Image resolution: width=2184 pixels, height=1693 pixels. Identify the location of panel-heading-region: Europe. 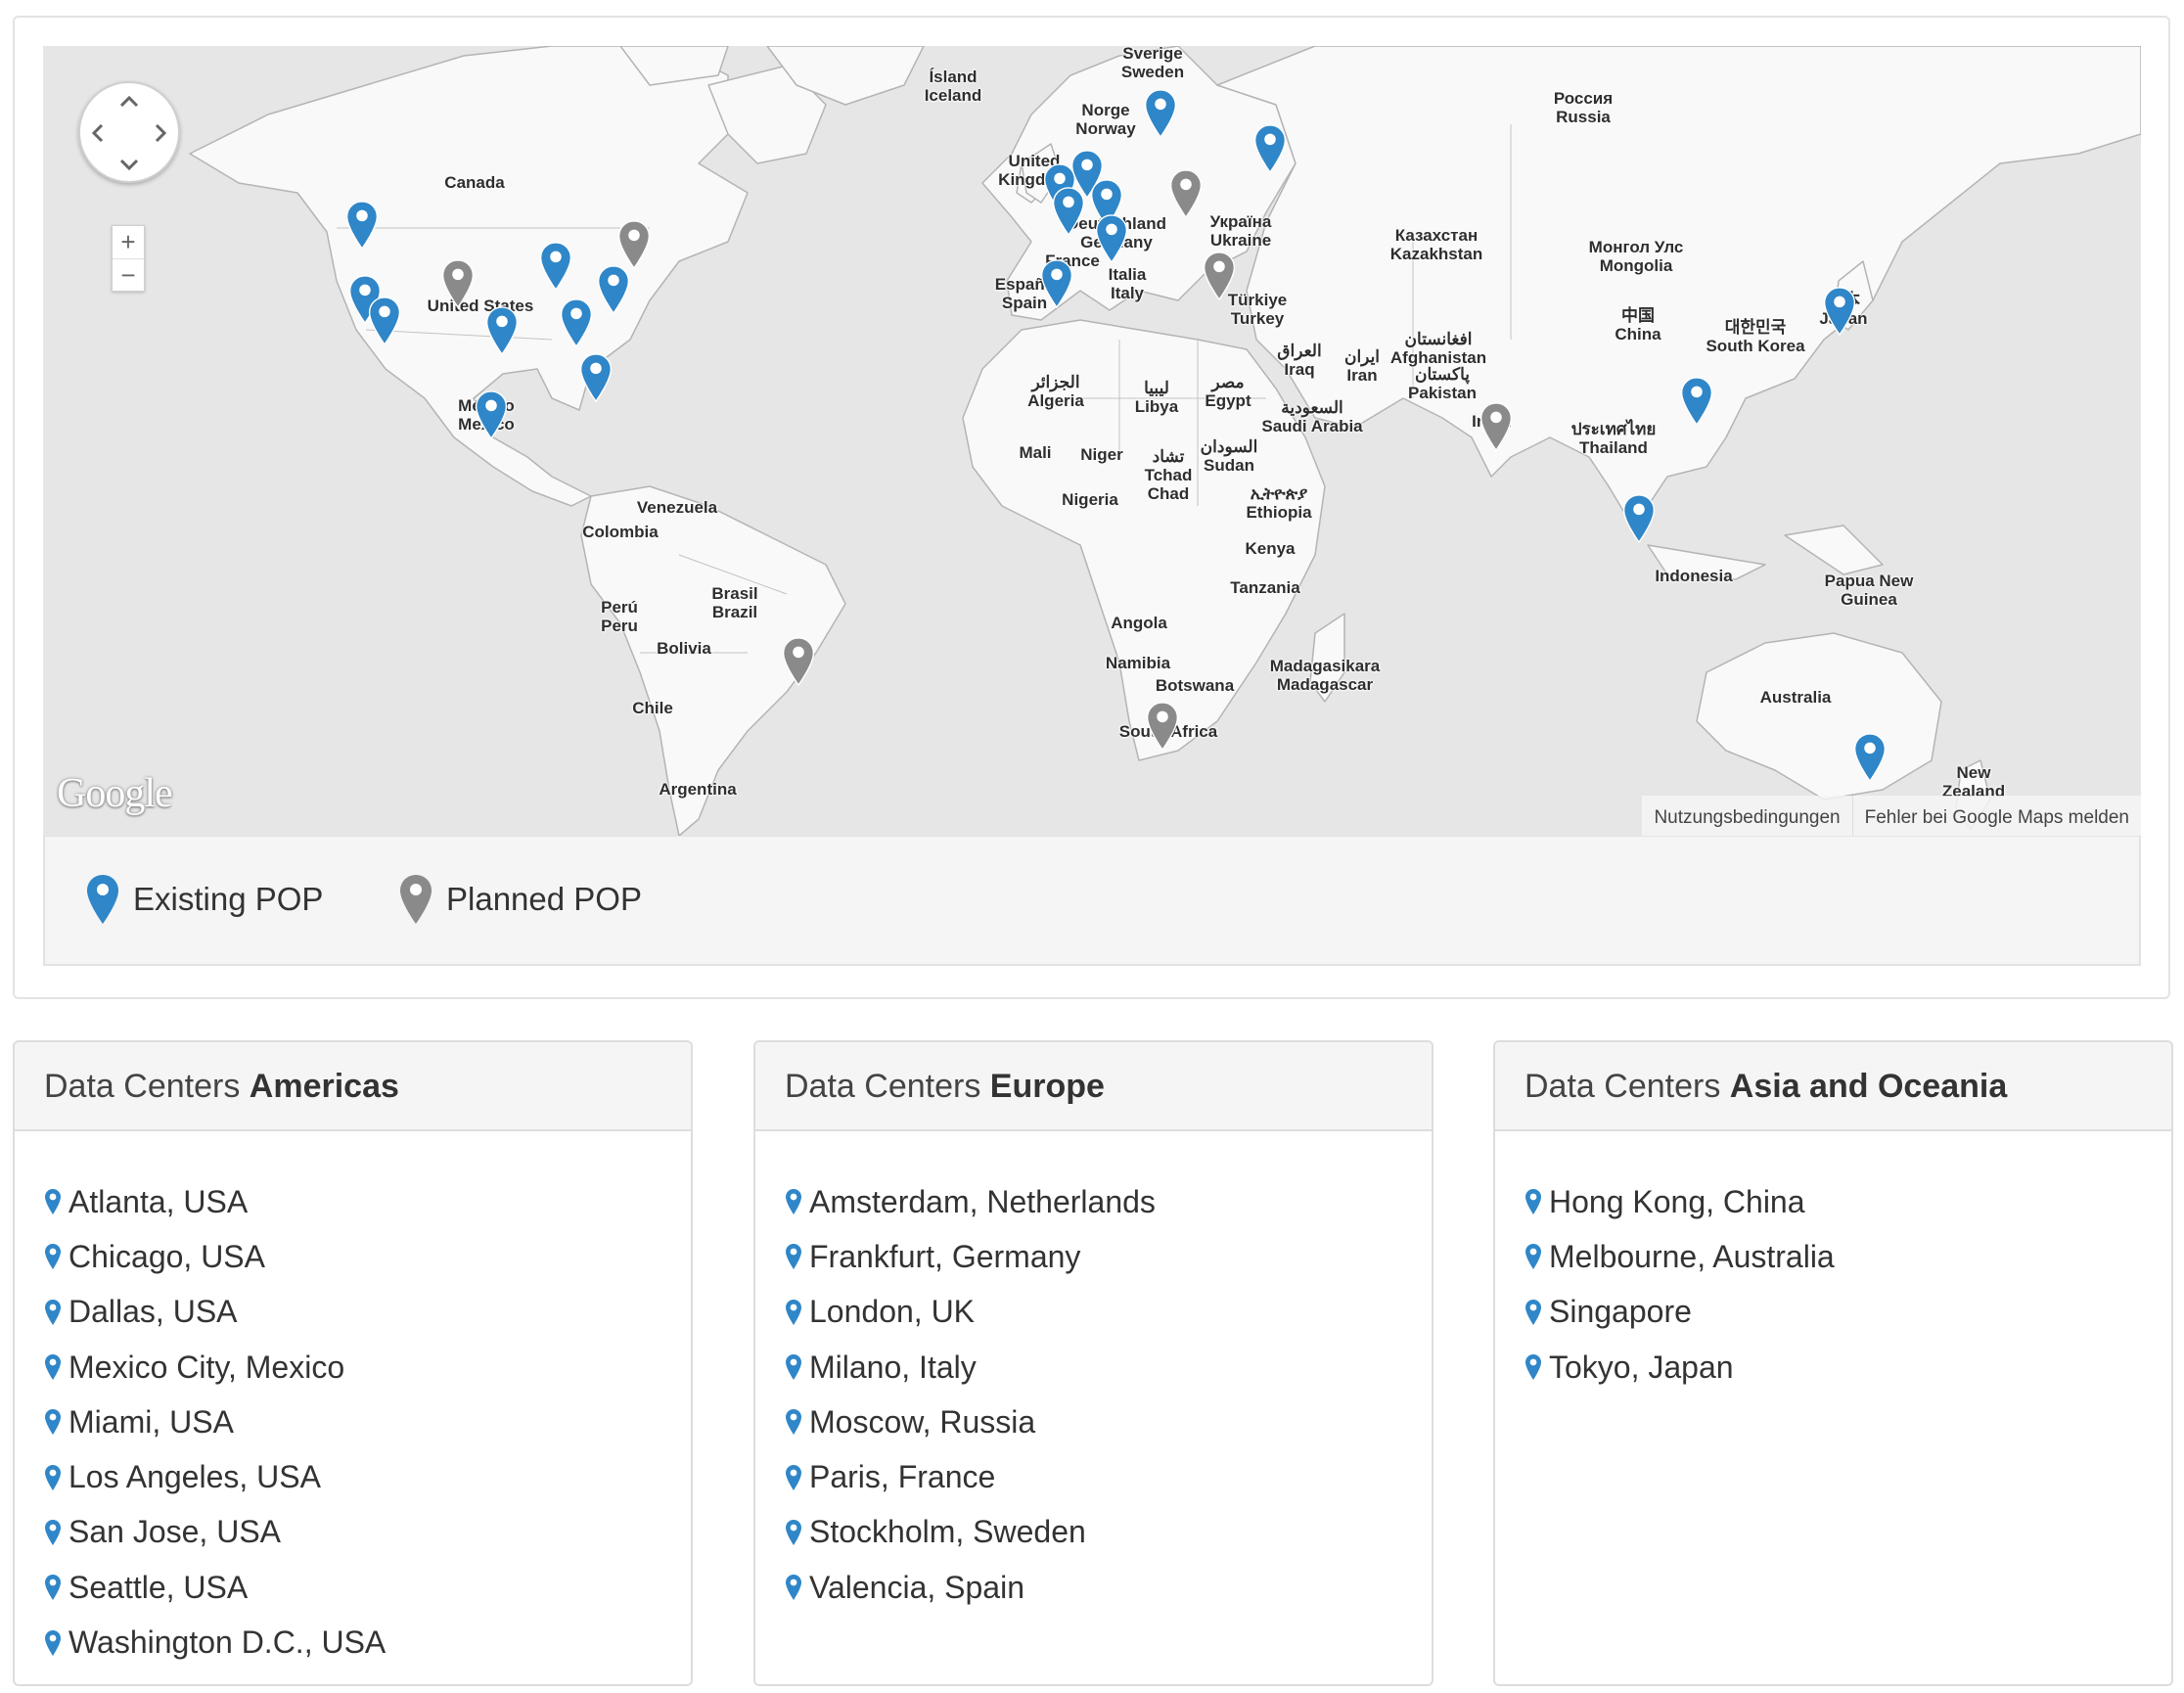
(1047, 1086).